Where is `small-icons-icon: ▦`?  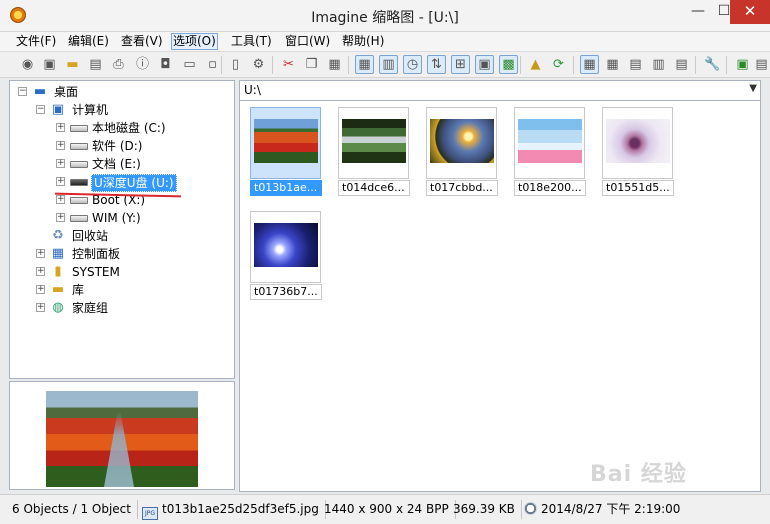 small-icons-icon: ▦ is located at coordinates (612, 64).